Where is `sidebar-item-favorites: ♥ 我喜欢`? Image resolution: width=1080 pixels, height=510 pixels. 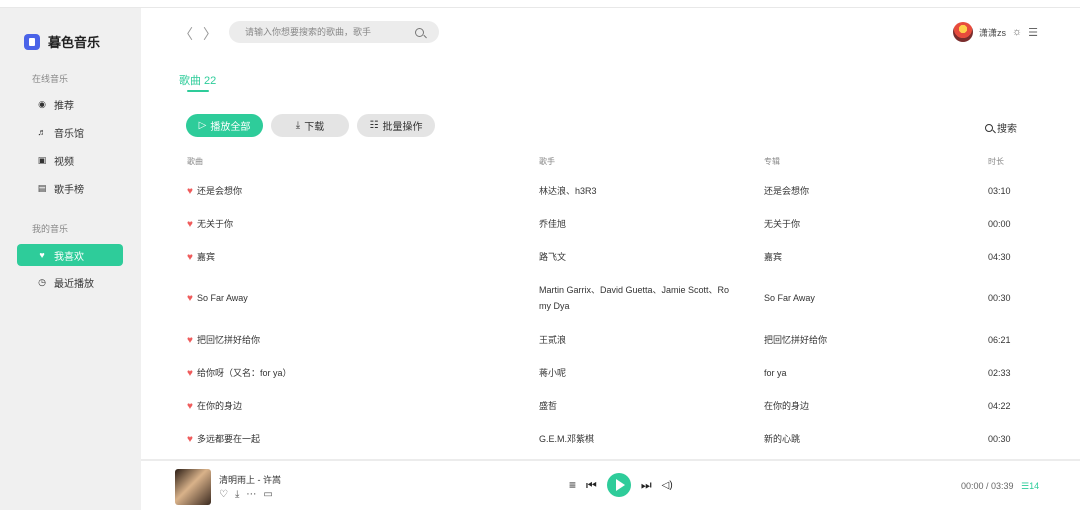
sidebar-item-favorites: ♥ 我喜欢 is located at coordinates (70, 255).